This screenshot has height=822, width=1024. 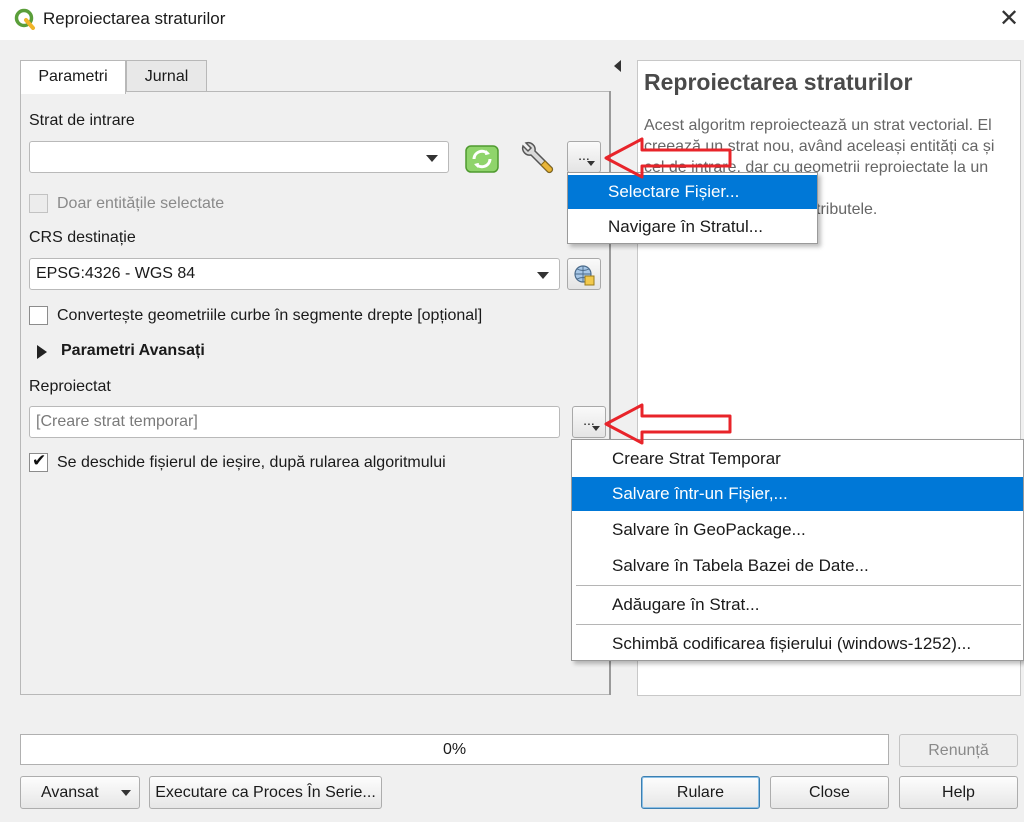 I want to click on open-output-checkbox, so click(x=38, y=461).